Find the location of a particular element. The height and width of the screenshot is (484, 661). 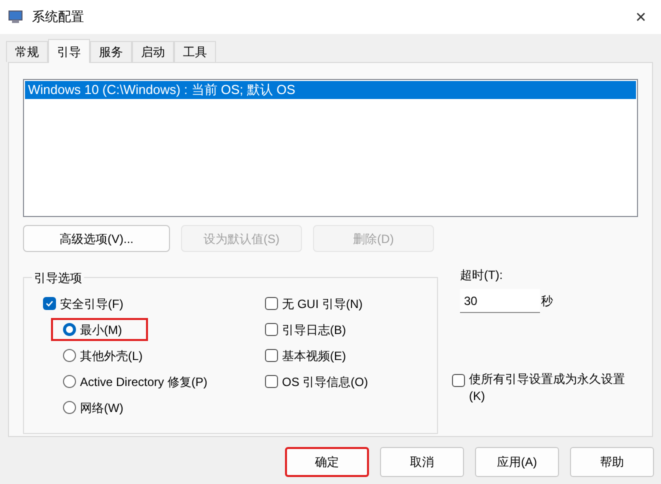

tab: 常规 is located at coordinates (27, 51).